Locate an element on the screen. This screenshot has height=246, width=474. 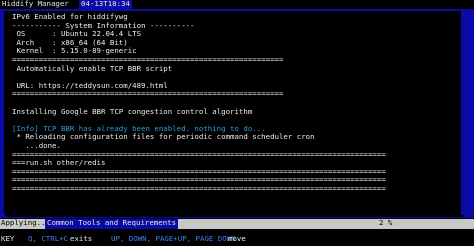
window-title: Hiddify Manager is located at coordinates (35, 4).